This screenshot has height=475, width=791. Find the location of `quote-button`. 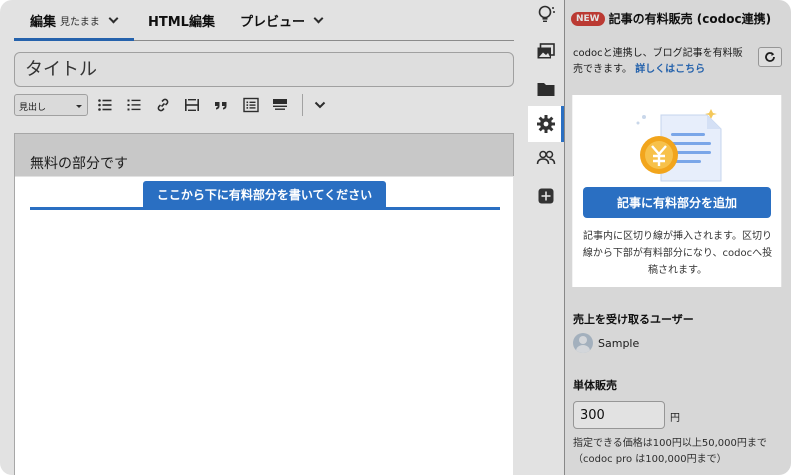

quote-button is located at coordinates (221, 105).